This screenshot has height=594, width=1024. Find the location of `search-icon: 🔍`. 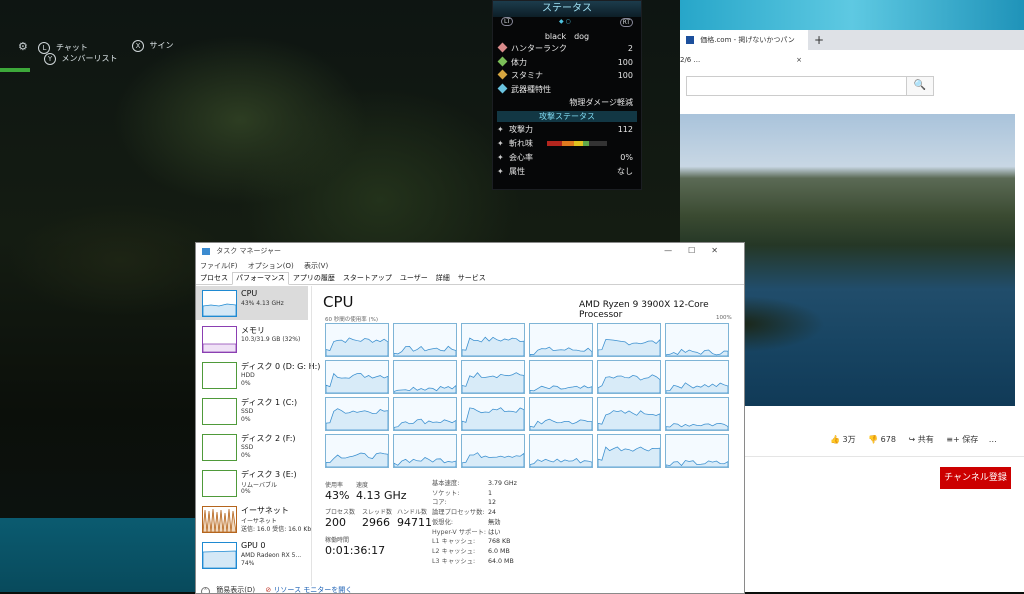

search-icon: 🔍 is located at coordinates (920, 86).